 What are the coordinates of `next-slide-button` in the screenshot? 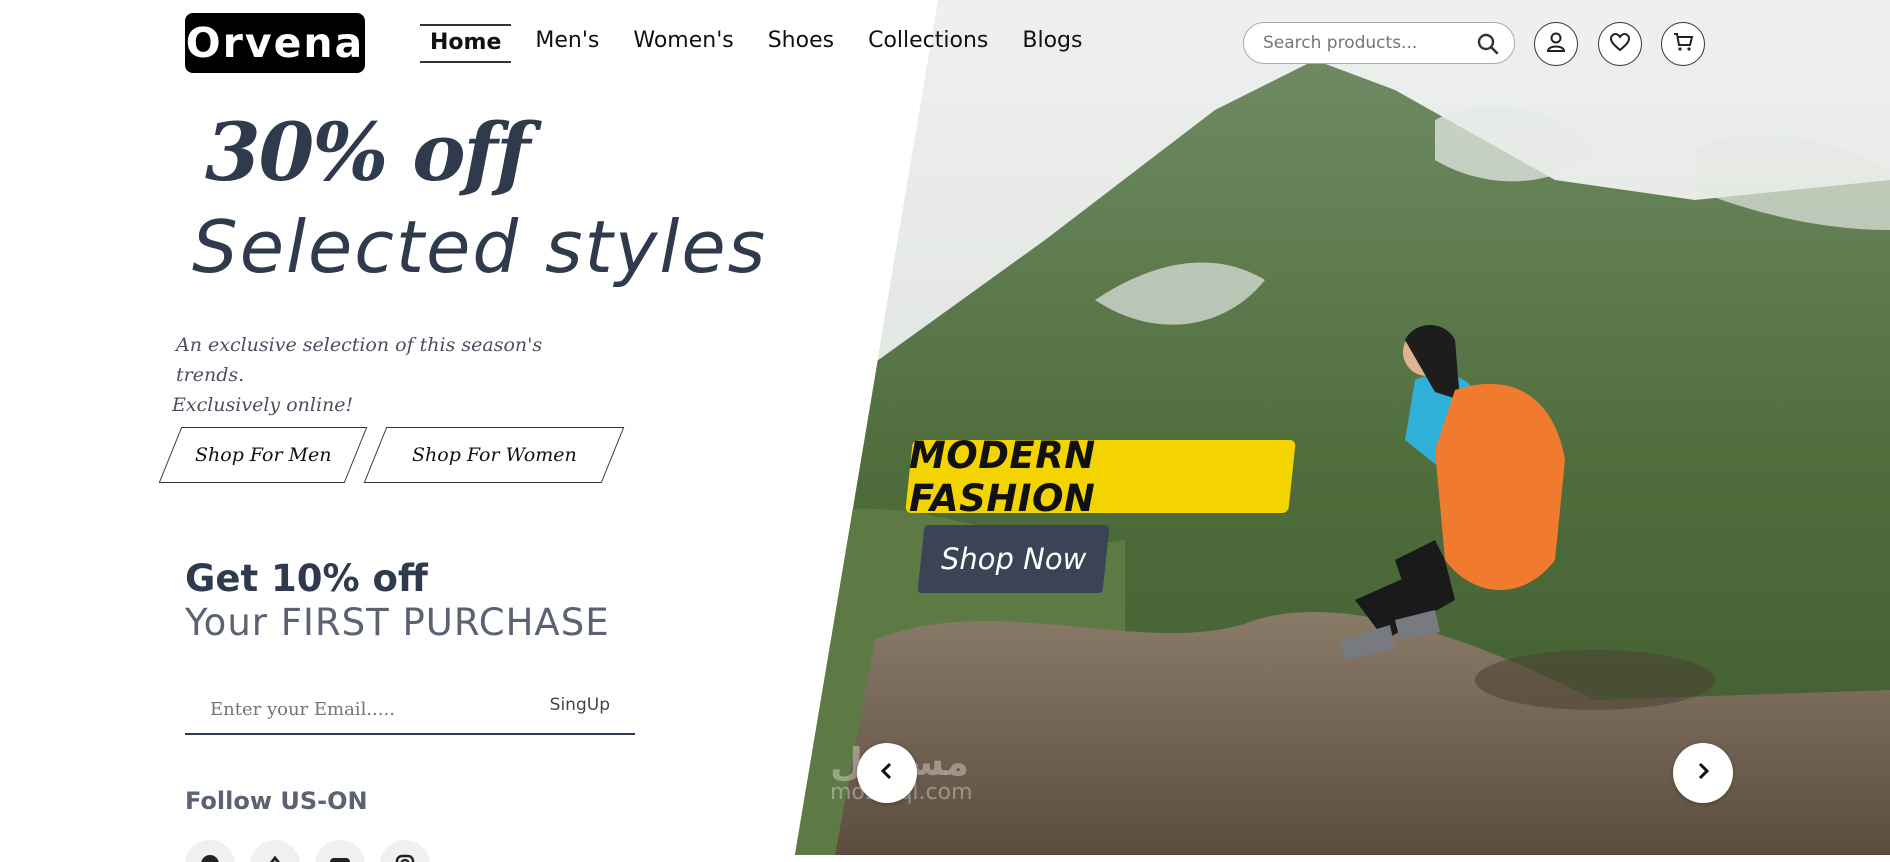 It's located at (1703, 773).